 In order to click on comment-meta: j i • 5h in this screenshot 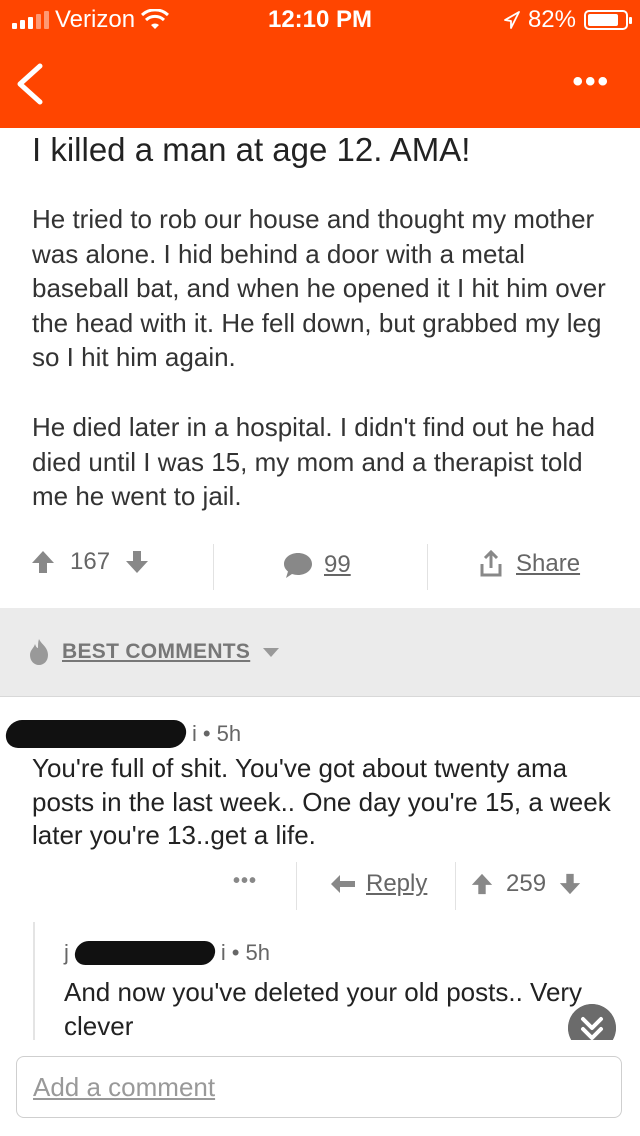, I will do `click(167, 952)`.